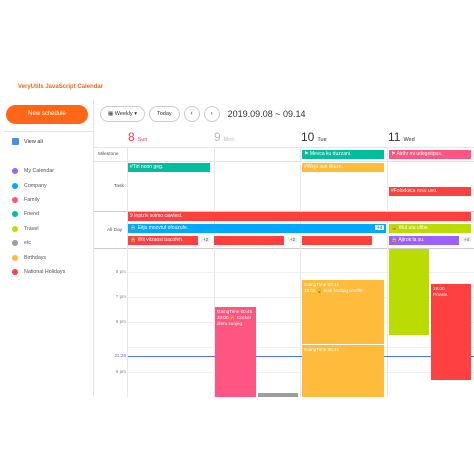 The height and width of the screenshot is (474, 474). Describe the element at coordinates (409, 140) in the screenshot. I see `day-name: Wed` at that location.